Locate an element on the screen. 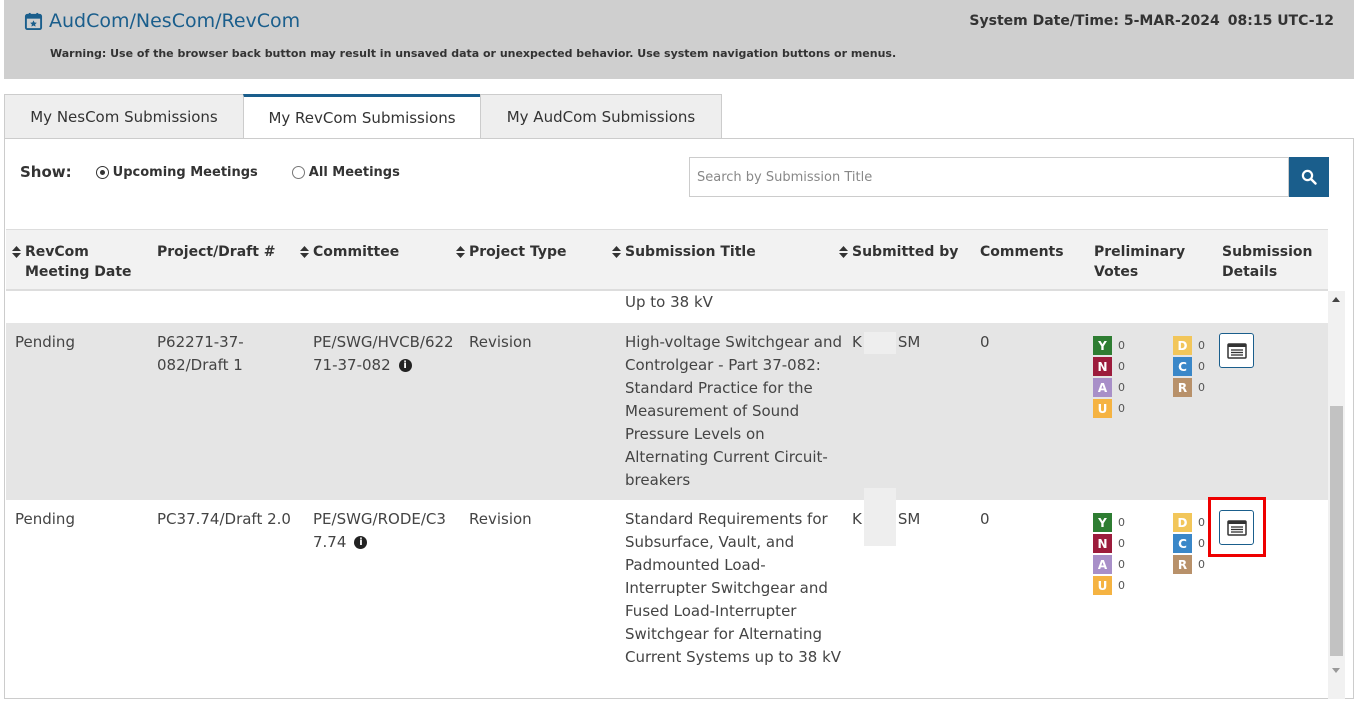 This screenshot has height=707, width=1359. project-draft: PC37.74/Draft 2.0 is located at coordinates (227, 519).